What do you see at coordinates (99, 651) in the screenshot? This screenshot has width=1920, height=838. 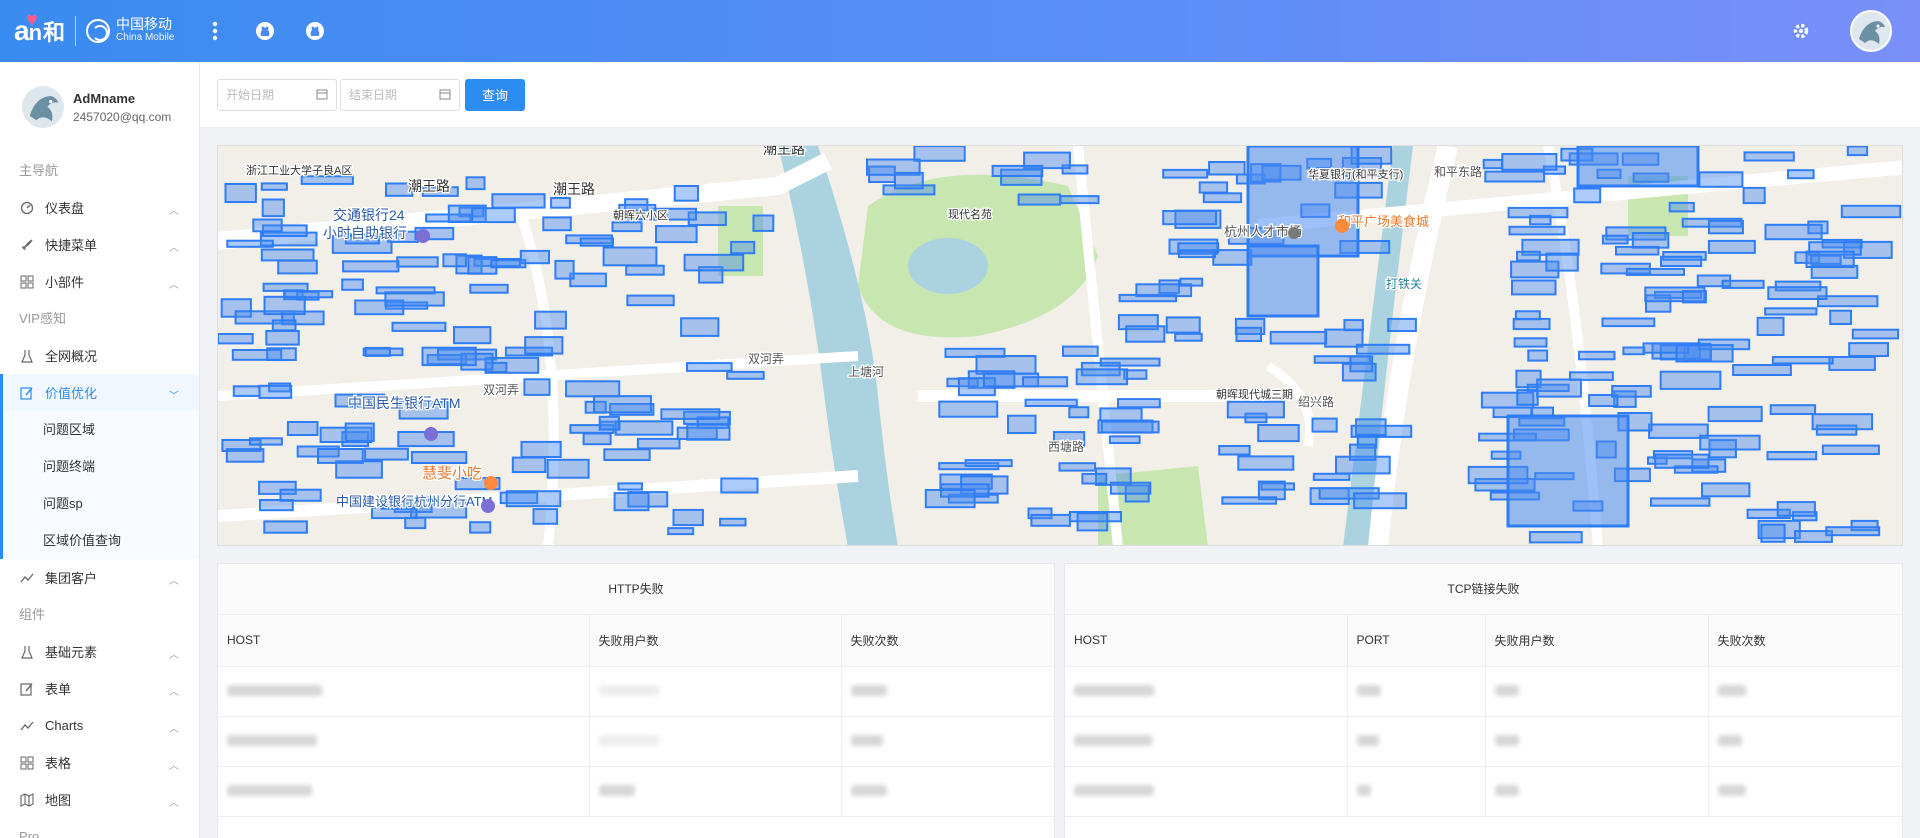 I see `nav-item-basic-elements: 基础元素 ︿` at bounding box center [99, 651].